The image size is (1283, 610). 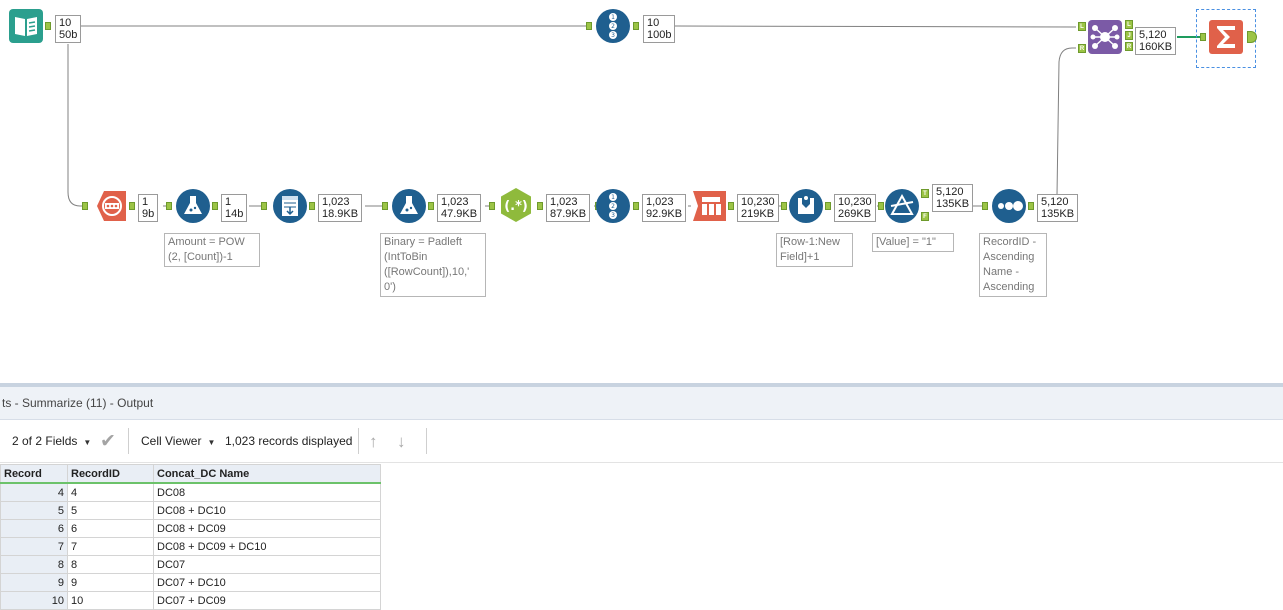 What do you see at coordinates (613, 17) in the screenshot?
I see `svg-text: 1` at bounding box center [613, 17].